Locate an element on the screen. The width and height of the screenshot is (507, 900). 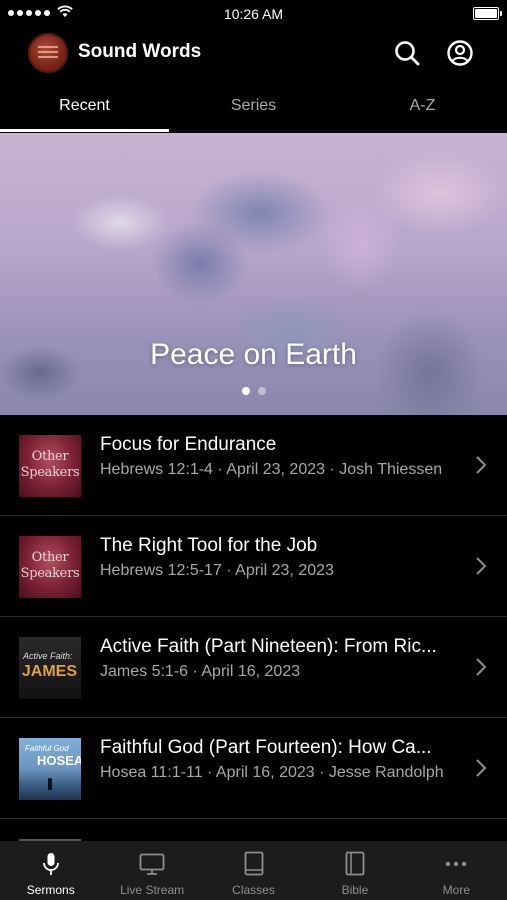
tab-classes: Classes is located at coordinates (253, 870).